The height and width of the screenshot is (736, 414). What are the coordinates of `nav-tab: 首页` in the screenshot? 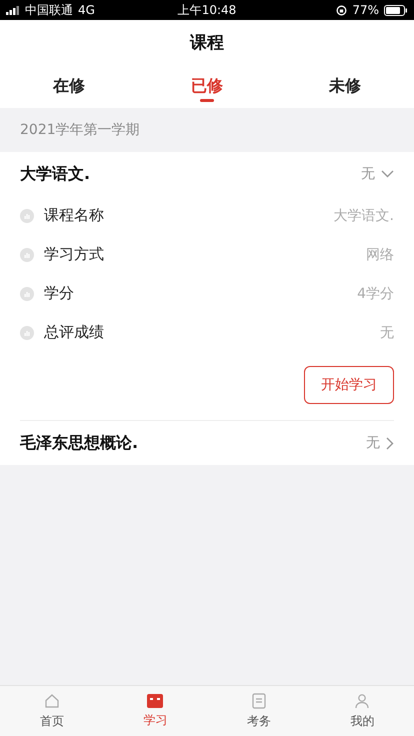 It's located at (52, 711).